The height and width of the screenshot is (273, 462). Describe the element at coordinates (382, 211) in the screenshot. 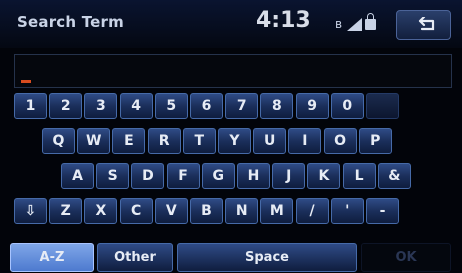

I see `key: -` at that location.